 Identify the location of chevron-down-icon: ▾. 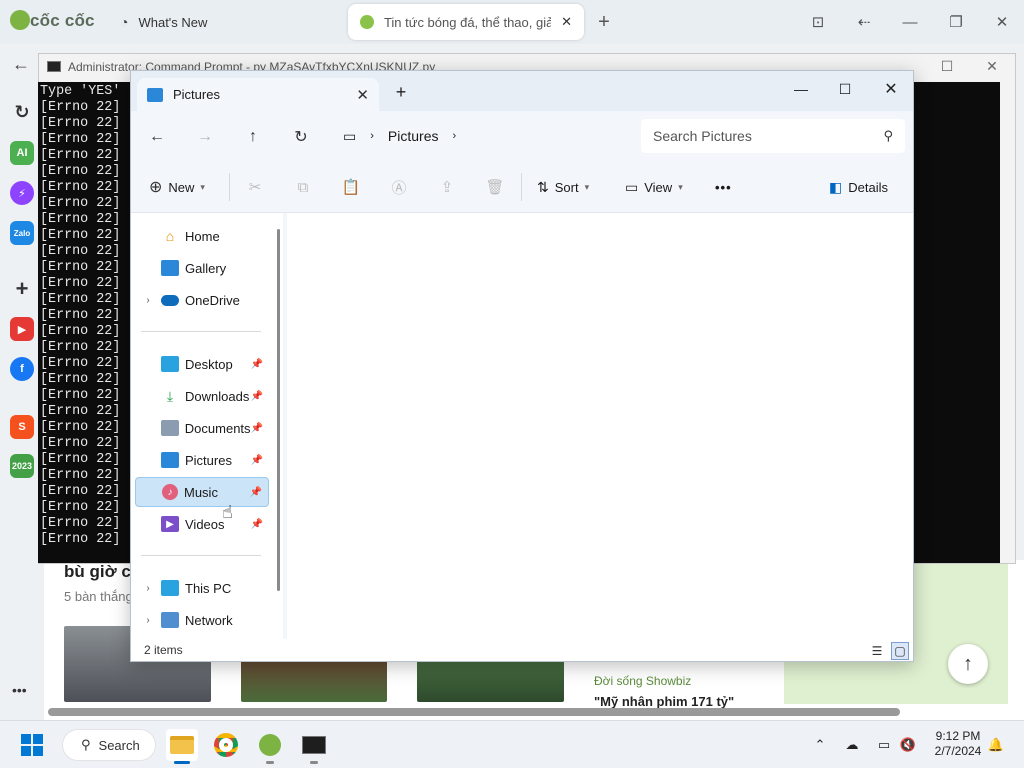
(202, 186).